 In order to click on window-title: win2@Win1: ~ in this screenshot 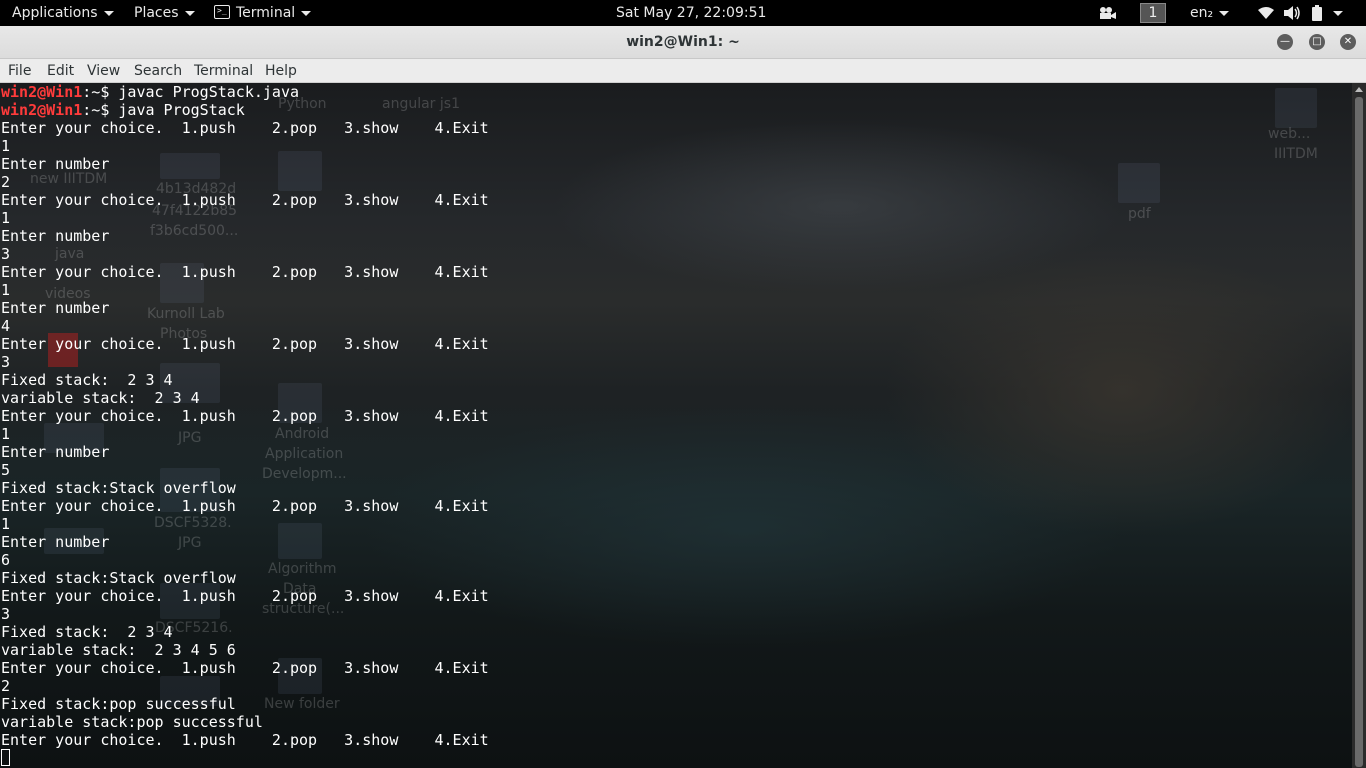, I will do `click(683, 42)`.